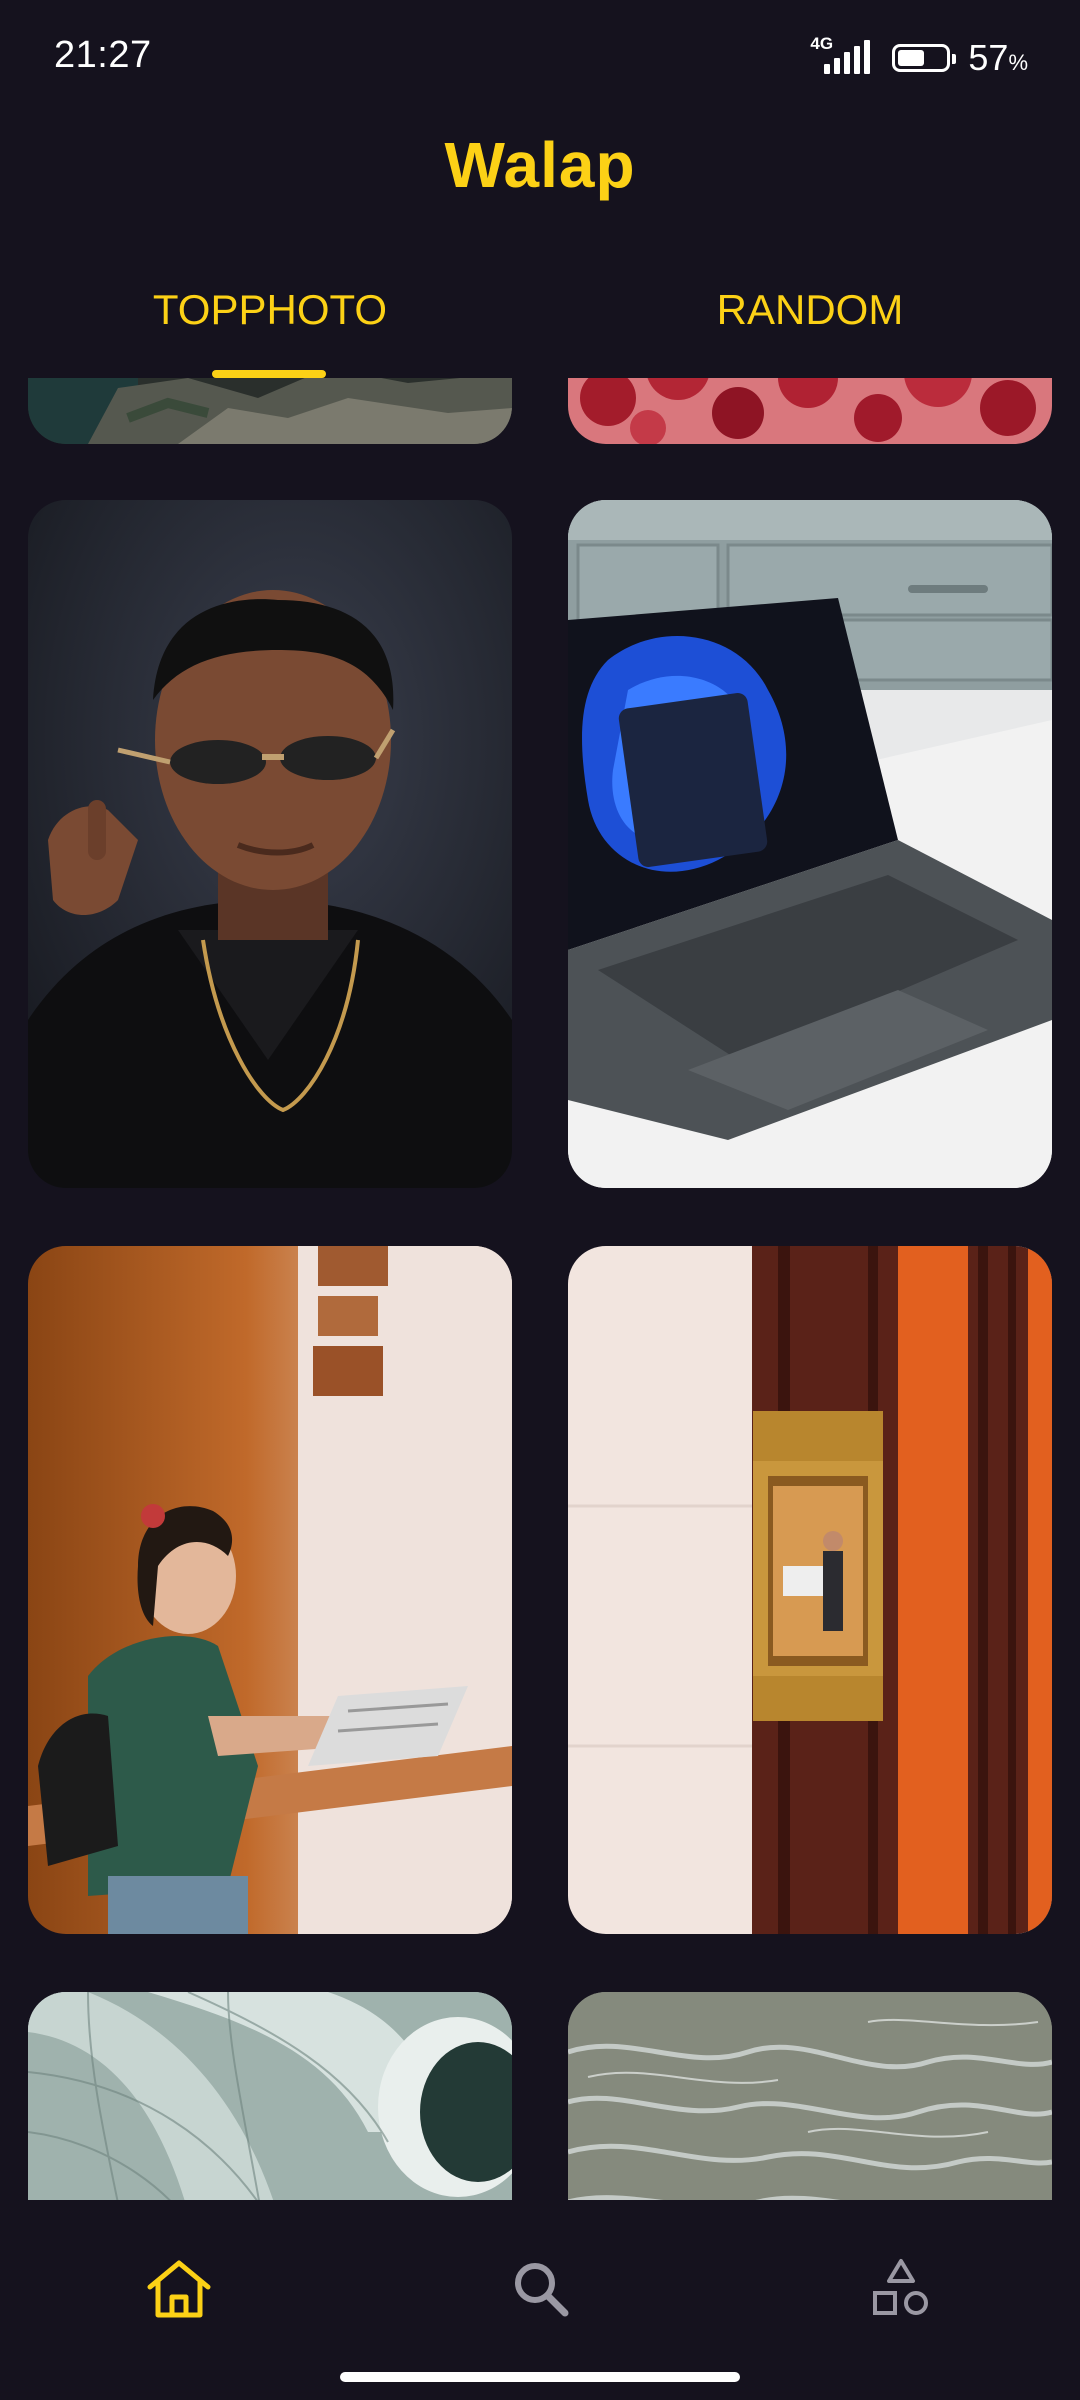 This screenshot has height=2400, width=1080. I want to click on tab-topphoto: TOPPHOTO, so click(270, 325).